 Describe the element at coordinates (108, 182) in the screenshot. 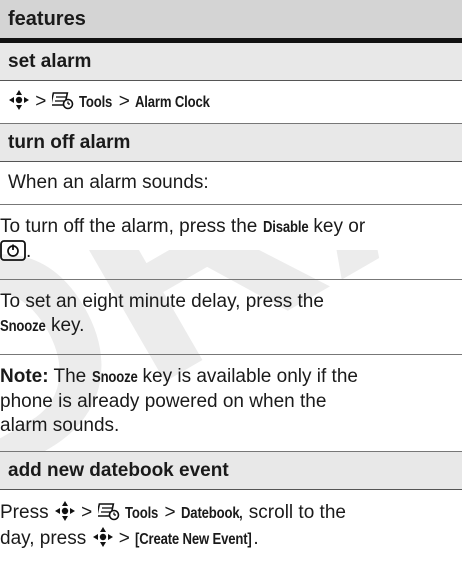

I see `when-alarm-text: When an alarm sounds:` at that location.